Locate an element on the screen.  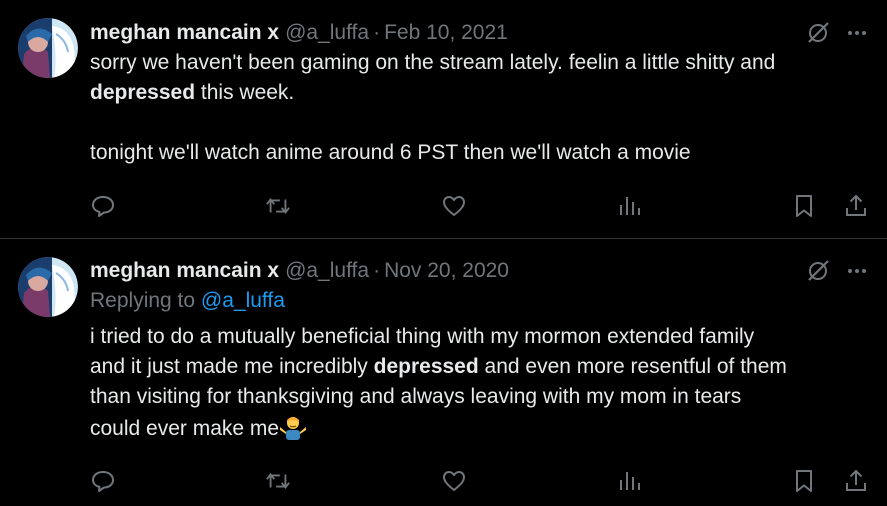
tweet-header: meghan mancain x @a_luffa · Nov 20, 2020 is located at coordinates (479, 271).